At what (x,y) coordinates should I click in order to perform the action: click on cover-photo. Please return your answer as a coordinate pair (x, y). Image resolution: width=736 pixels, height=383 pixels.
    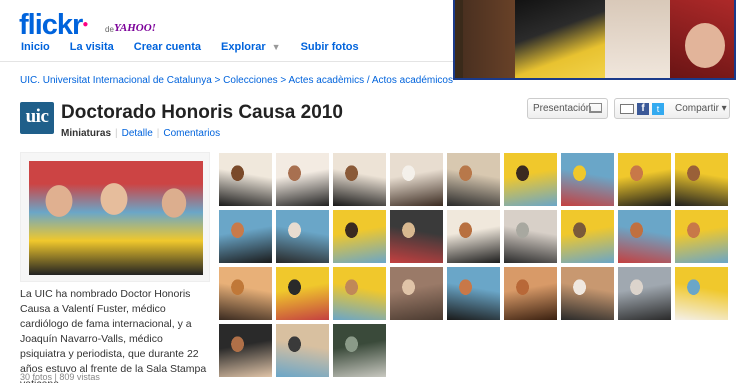
    Looking at the image, I should click on (116, 218).